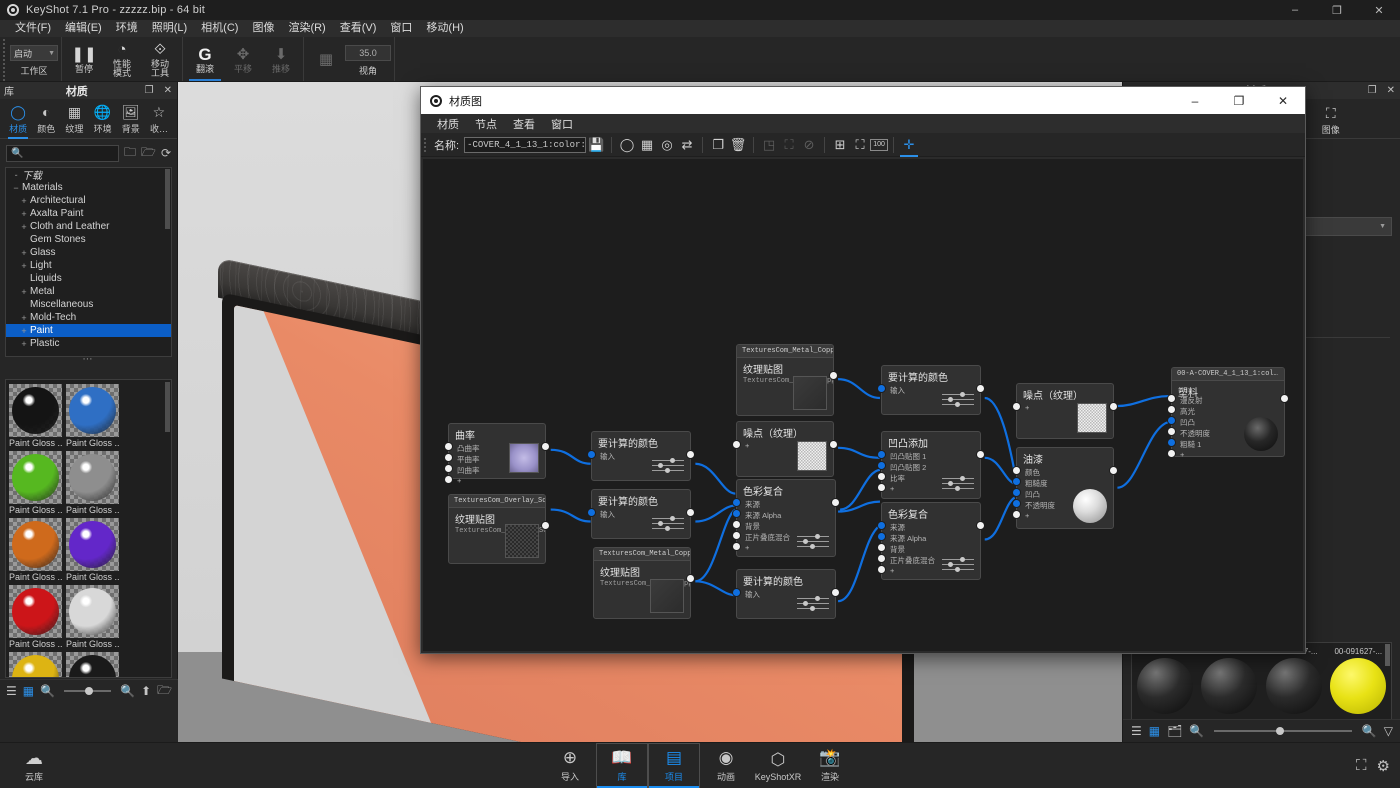  I want to click on menu-file: 文件(F), so click(33, 28).